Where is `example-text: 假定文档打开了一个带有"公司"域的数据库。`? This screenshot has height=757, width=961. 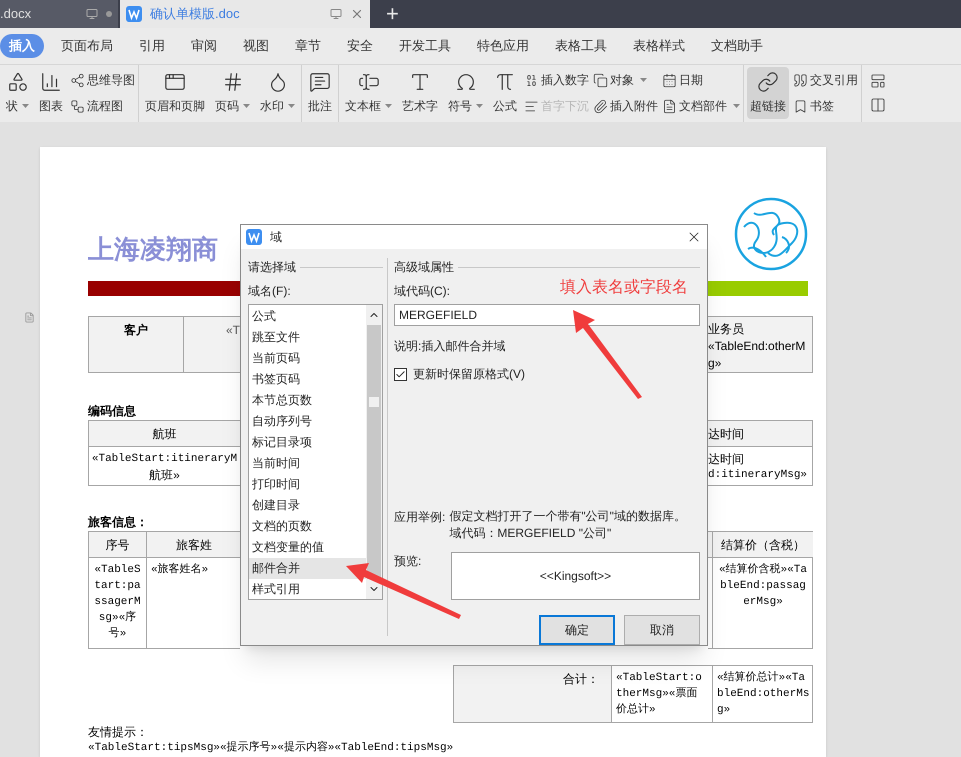
example-text: 假定文档打开了一个带有"公司"域的数据库。 is located at coordinates (567, 516).